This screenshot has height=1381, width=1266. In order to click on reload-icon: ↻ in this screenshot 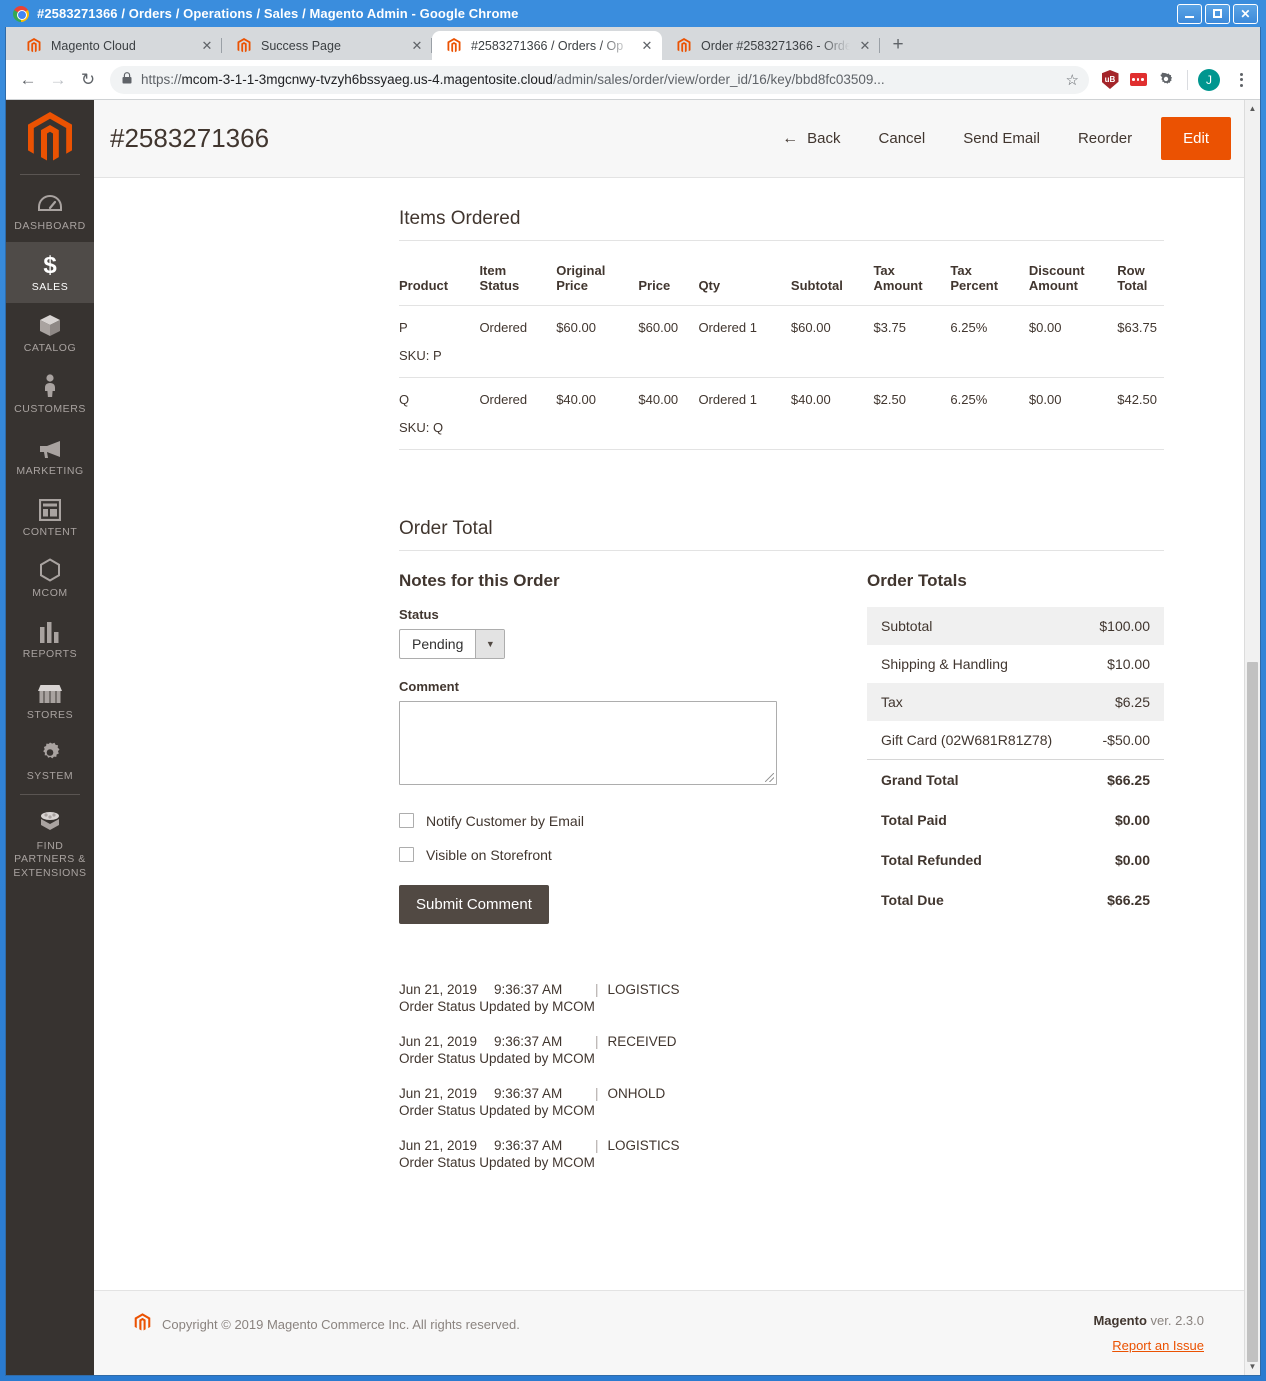, I will do `click(88, 80)`.